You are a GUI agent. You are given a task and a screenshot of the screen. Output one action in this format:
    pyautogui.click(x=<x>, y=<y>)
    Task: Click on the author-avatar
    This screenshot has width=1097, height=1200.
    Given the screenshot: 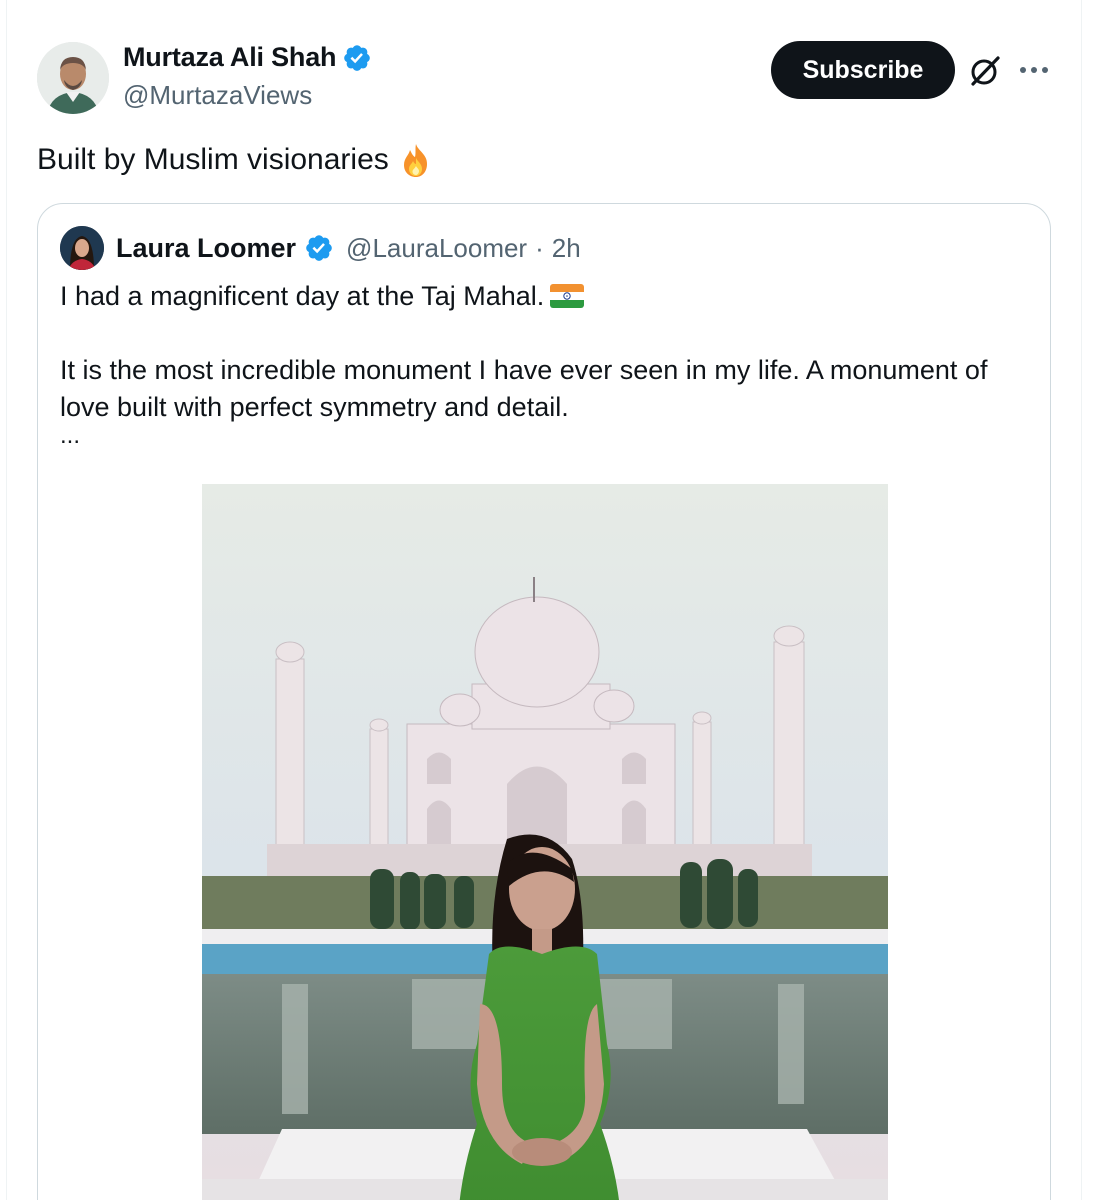 What is the action you would take?
    pyautogui.click(x=73, y=78)
    